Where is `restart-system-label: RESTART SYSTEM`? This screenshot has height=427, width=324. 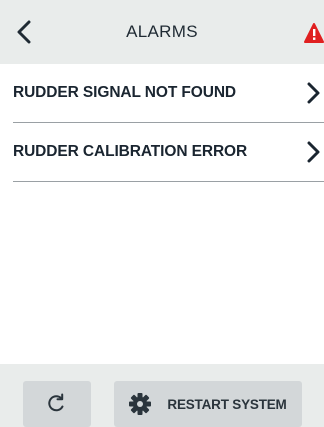 restart-system-label: RESTART SYSTEM is located at coordinates (227, 404).